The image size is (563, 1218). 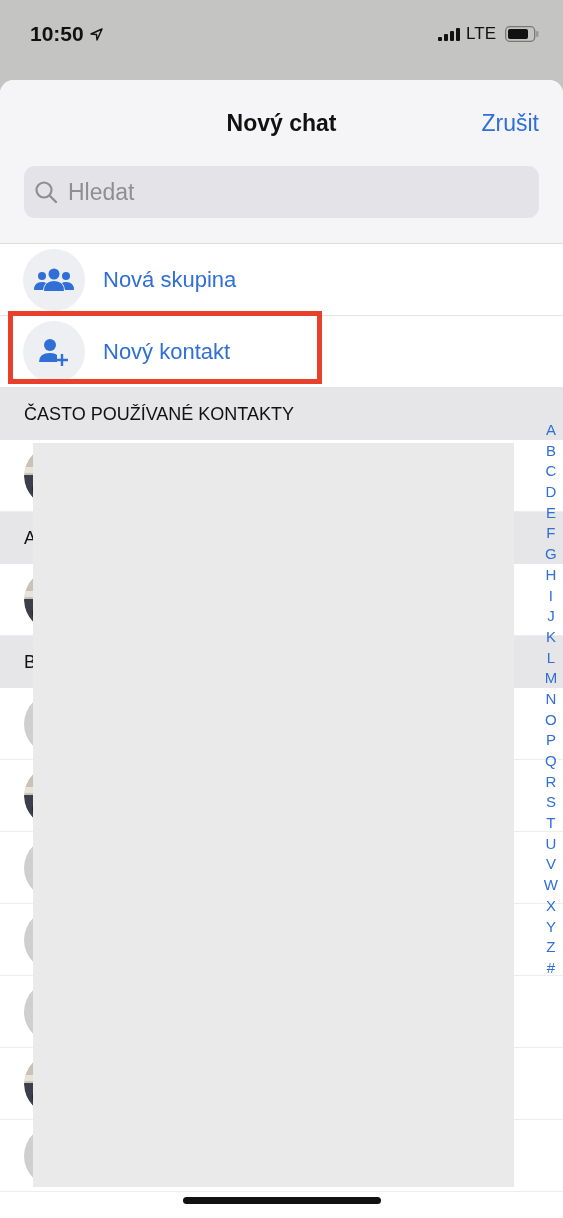 What do you see at coordinates (550, 637) in the screenshot?
I see `index-letter: K` at bounding box center [550, 637].